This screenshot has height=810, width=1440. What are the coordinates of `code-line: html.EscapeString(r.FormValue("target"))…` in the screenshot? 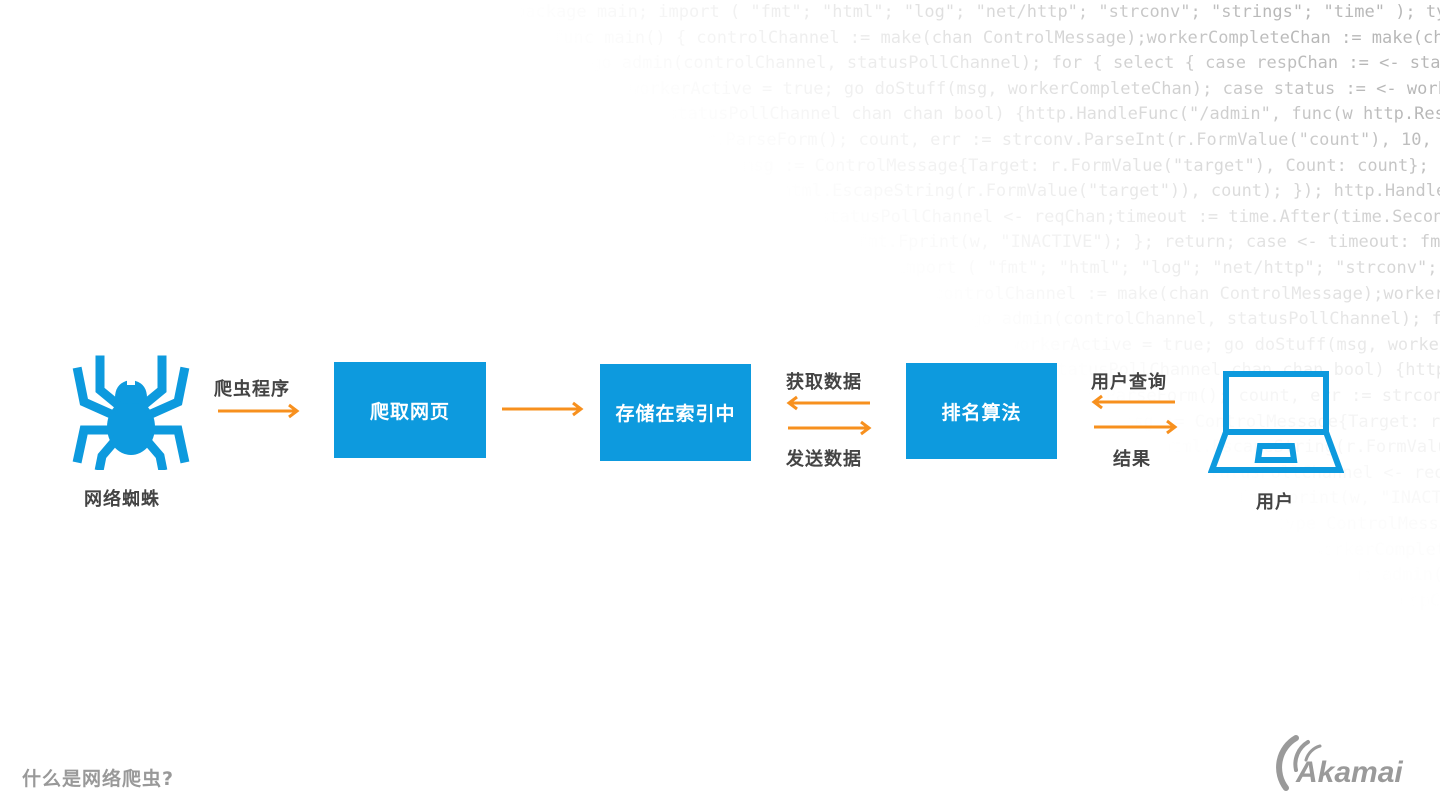 It's located at (1110, 191).